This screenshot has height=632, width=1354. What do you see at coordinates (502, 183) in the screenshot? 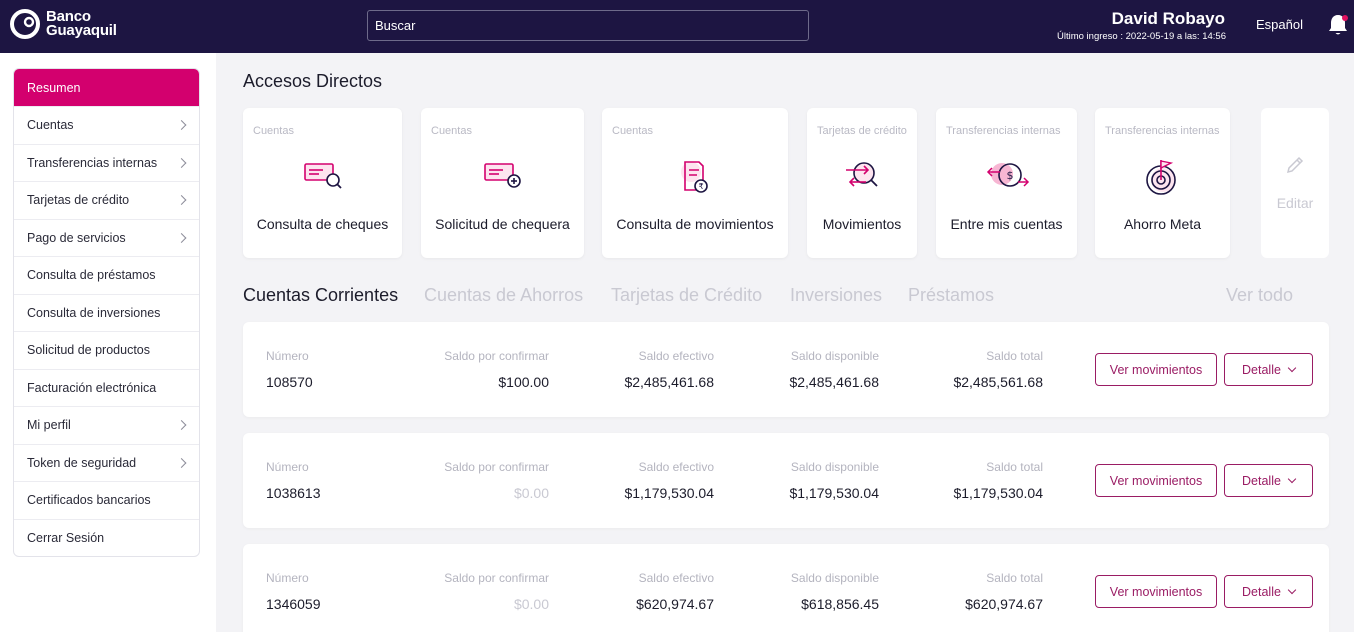
I see `quick-access-card: Cuentas Solicitud de chequera` at bounding box center [502, 183].